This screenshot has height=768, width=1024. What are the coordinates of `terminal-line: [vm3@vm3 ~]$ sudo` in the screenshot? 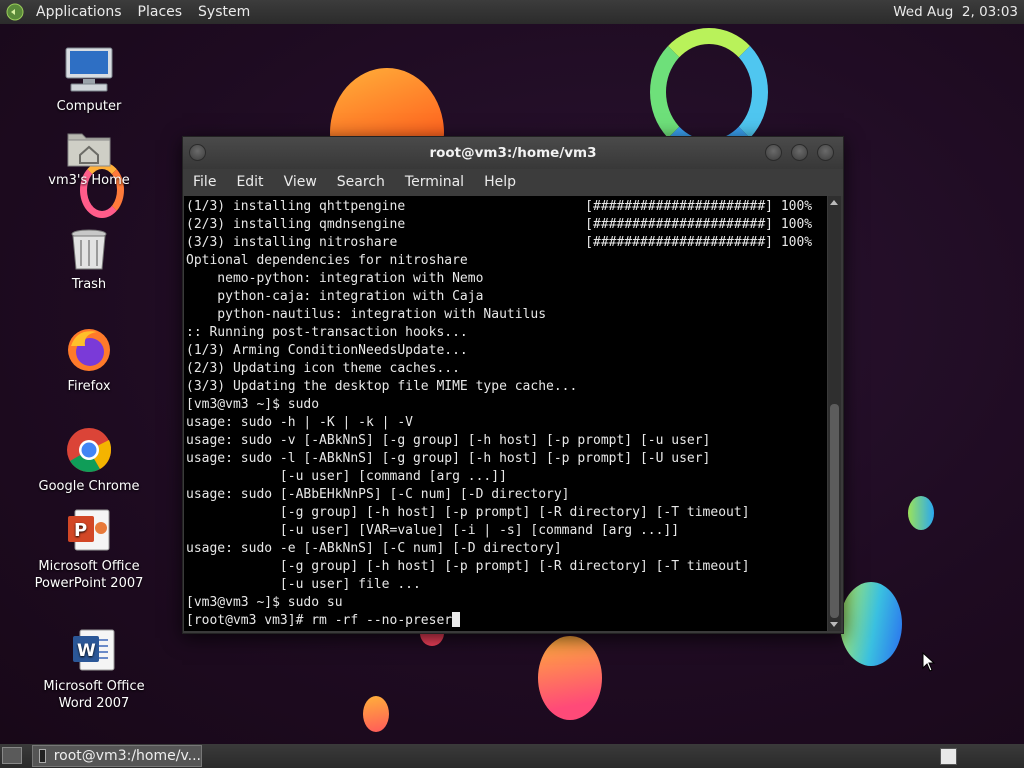 It's located at (253, 404).